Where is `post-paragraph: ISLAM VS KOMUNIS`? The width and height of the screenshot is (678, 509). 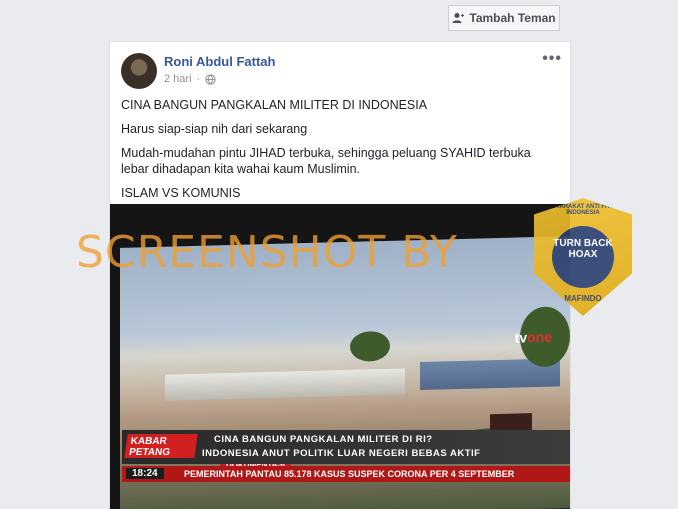 post-paragraph: ISLAM VS KOMUNIS is located at coordinates (181, 193).